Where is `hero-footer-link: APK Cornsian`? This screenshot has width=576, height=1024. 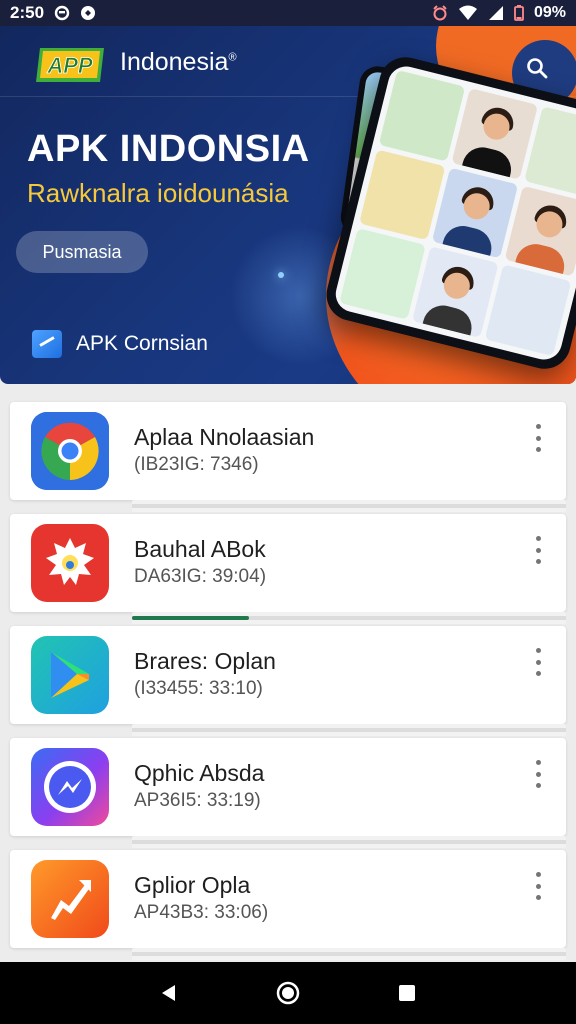 hero-footer-link: APK Cornsian is located at coordinates (120, 344).